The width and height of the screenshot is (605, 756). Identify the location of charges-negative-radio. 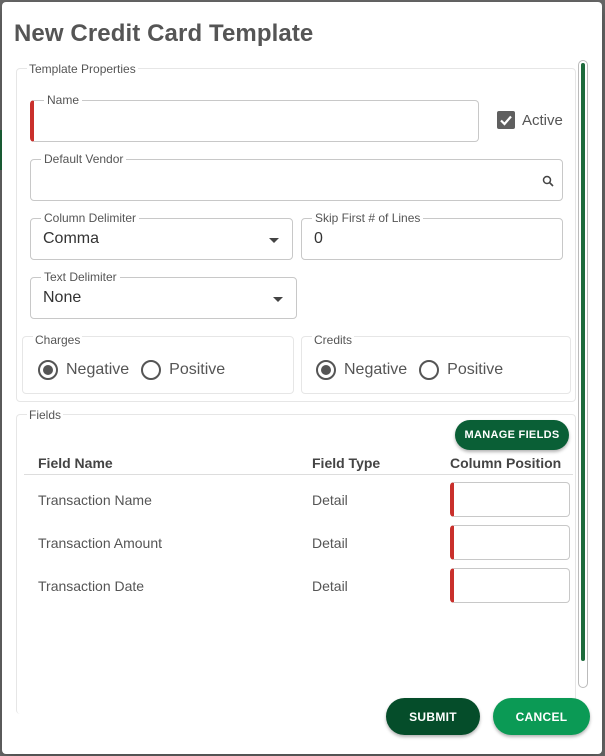
(48, 370).